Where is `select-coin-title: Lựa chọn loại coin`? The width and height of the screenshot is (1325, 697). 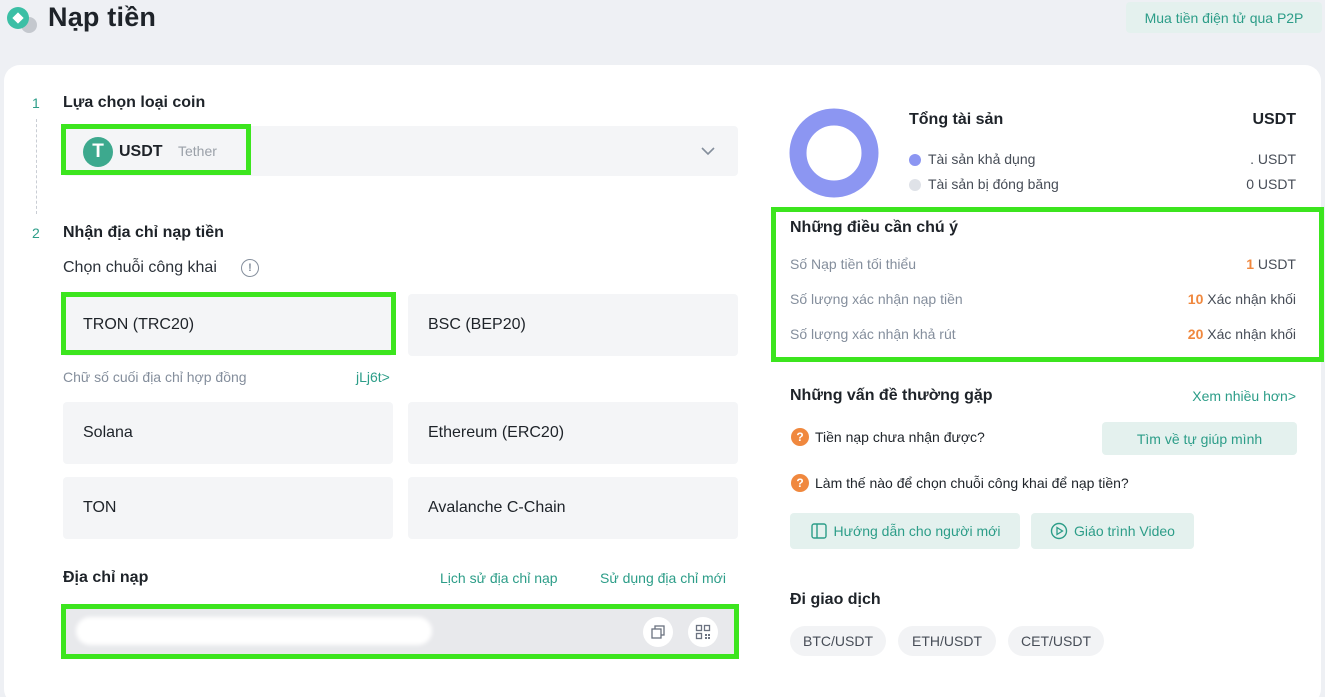
select-coin-title: Lựa chọn loại coin is located at coordinates (134, 102).